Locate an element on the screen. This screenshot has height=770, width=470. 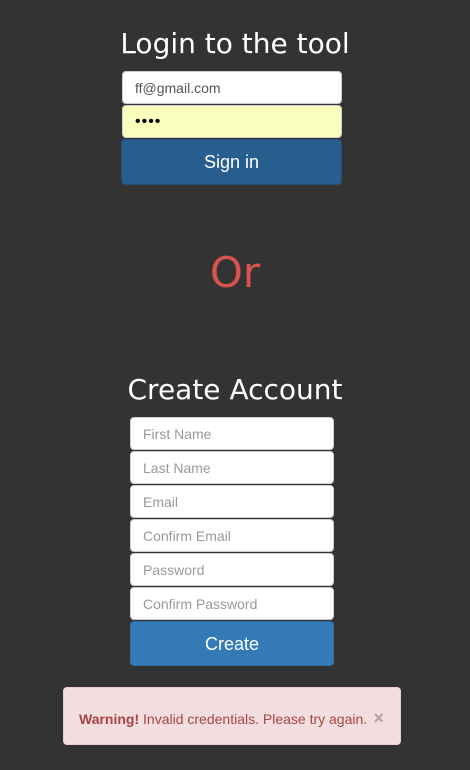
close-icon: × is located at coordinates (378, 718).